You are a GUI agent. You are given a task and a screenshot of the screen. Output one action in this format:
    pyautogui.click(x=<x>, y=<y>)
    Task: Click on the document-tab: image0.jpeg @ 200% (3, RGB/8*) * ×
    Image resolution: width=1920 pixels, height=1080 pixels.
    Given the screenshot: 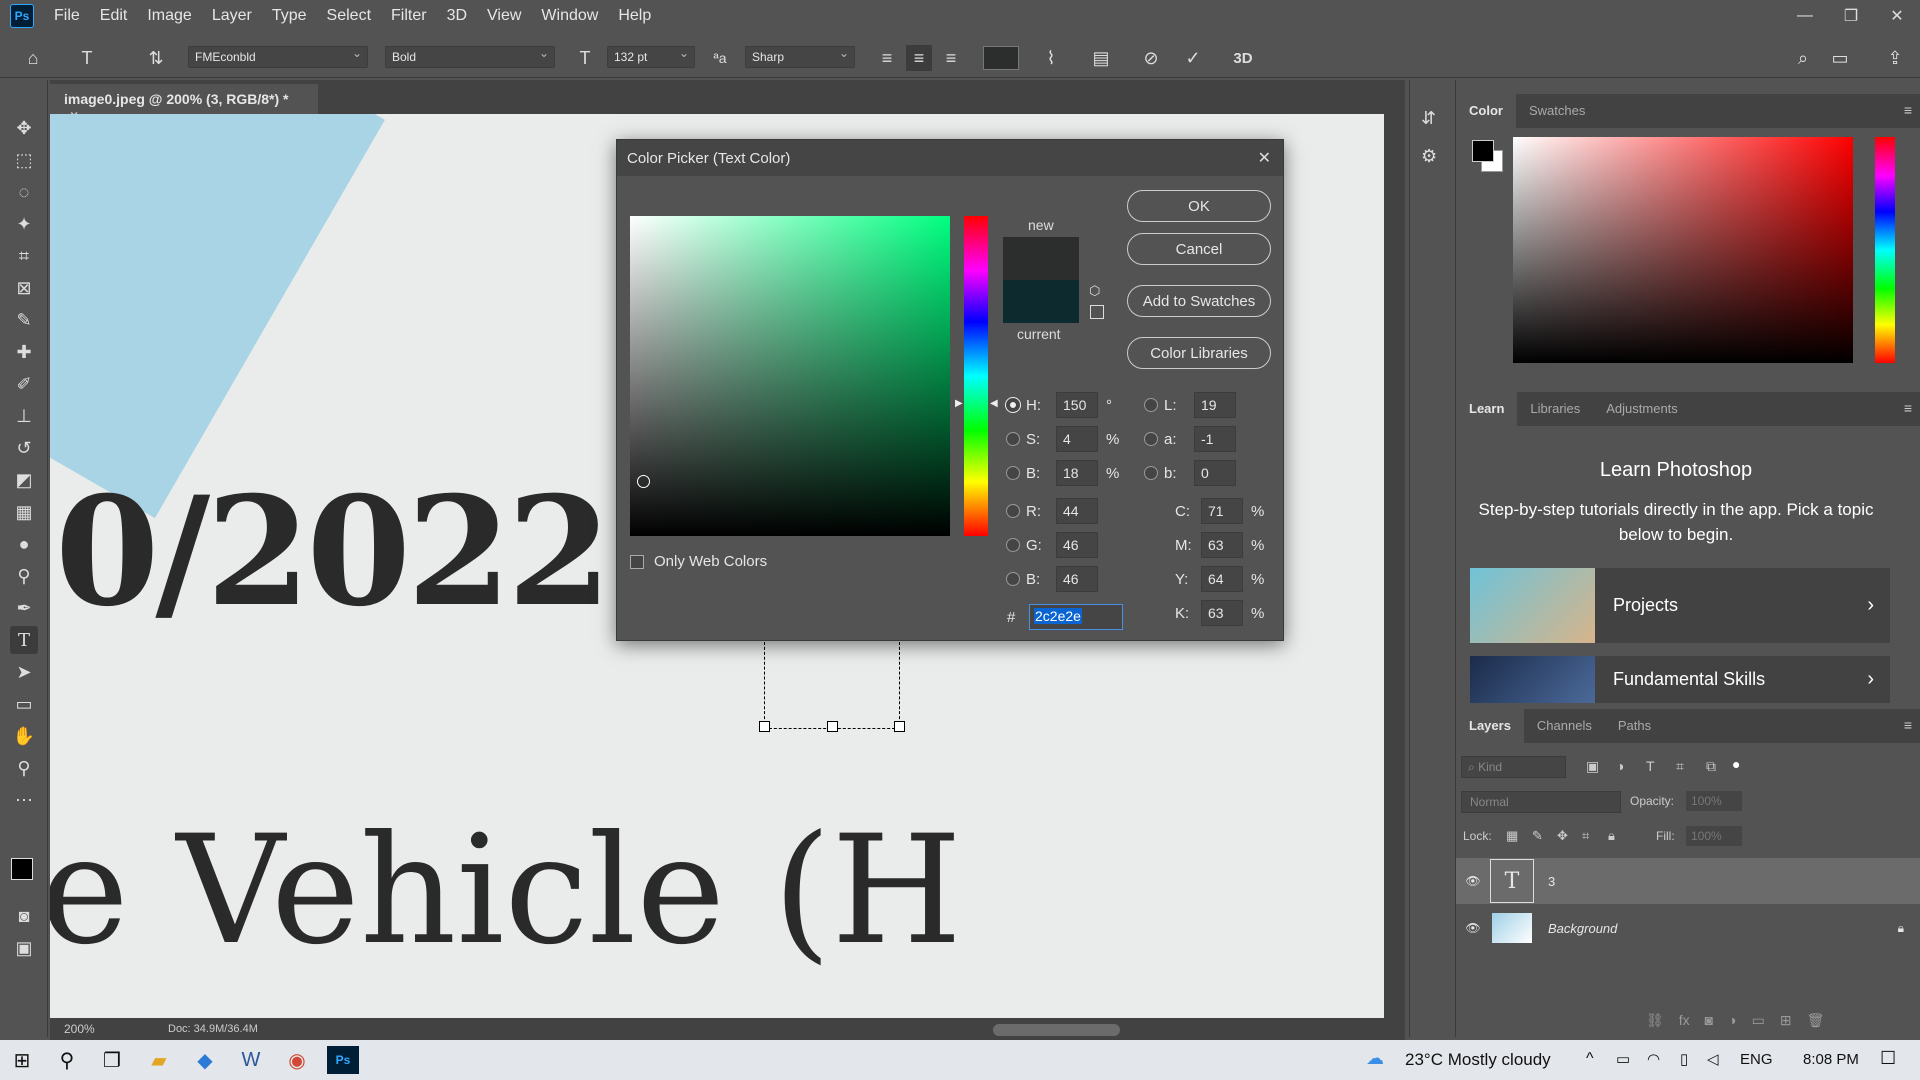 What is the action you would take?
    pyautogui.click(x=184, y=103)
    